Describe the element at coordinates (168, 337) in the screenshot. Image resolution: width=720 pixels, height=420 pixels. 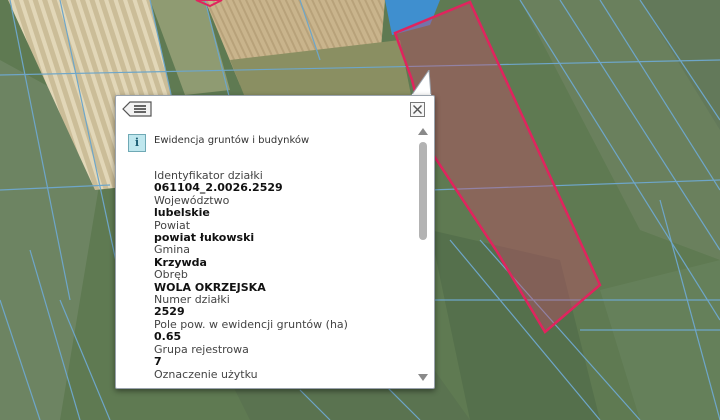
I see `field-value: 0.65` at that location.